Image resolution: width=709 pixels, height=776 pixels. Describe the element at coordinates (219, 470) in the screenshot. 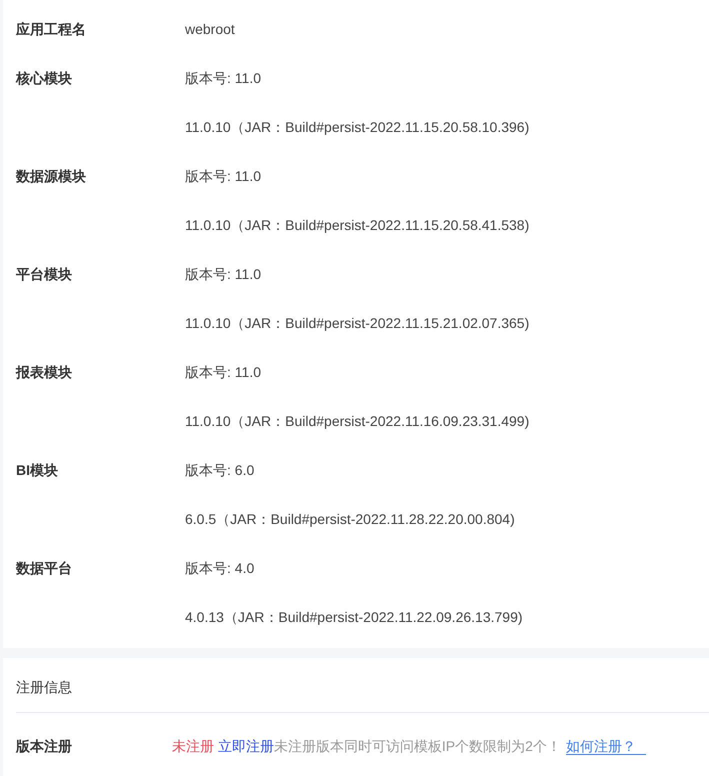

I see `row-value: 版本号: 6.0` at that location.